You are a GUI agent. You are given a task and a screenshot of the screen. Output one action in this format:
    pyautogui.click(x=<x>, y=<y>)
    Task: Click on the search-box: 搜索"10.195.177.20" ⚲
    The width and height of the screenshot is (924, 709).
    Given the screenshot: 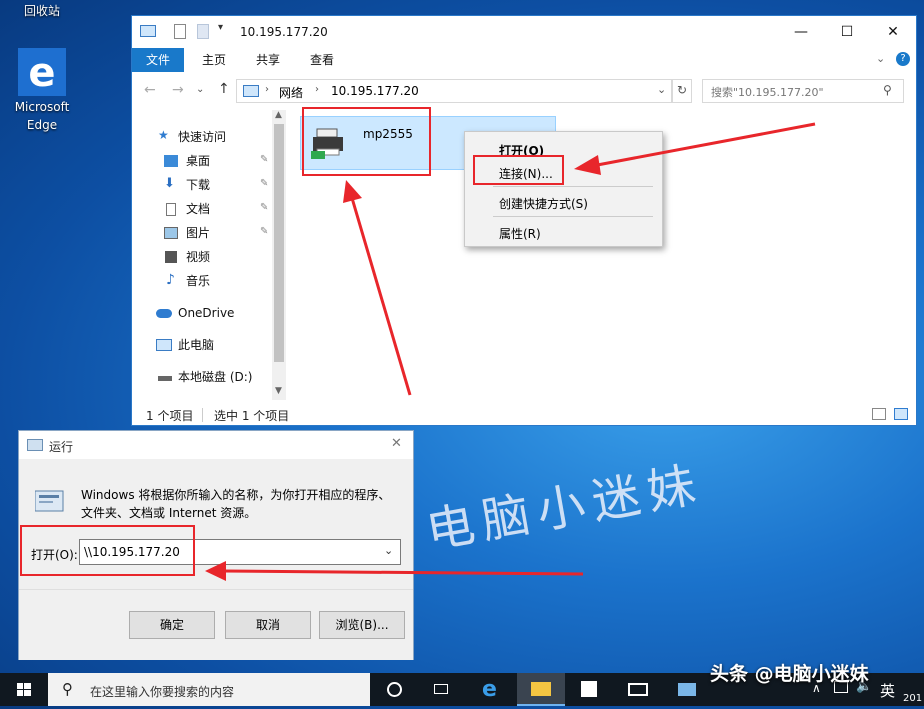 What is the action you would take?
    pyautogui.click(x=803, y=91)
    